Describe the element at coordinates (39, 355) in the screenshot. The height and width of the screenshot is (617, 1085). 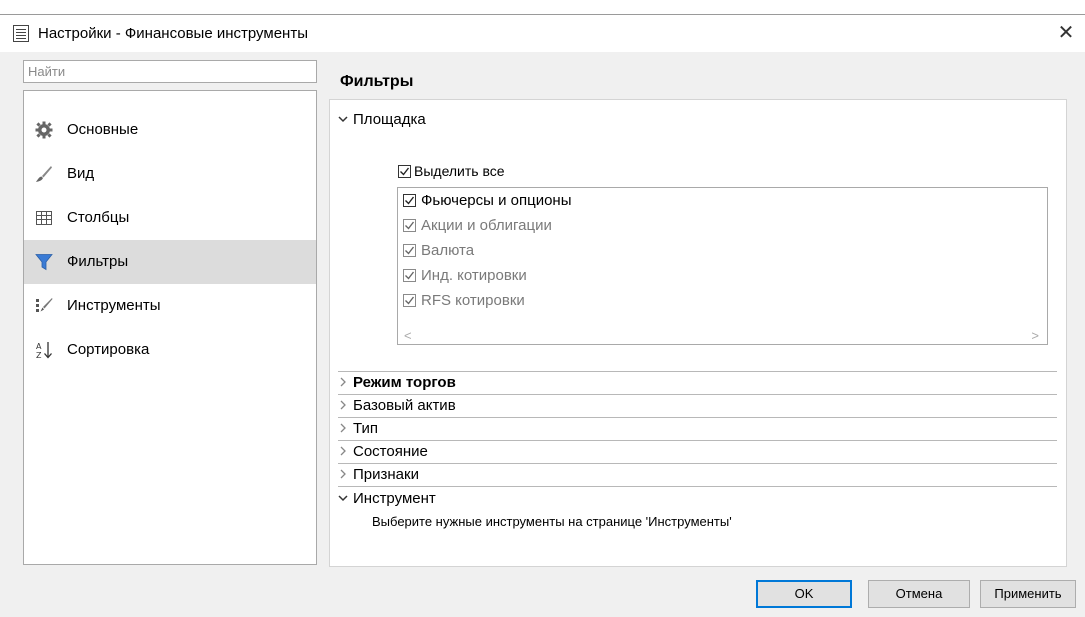
I see `svg-text: Z` at that location.